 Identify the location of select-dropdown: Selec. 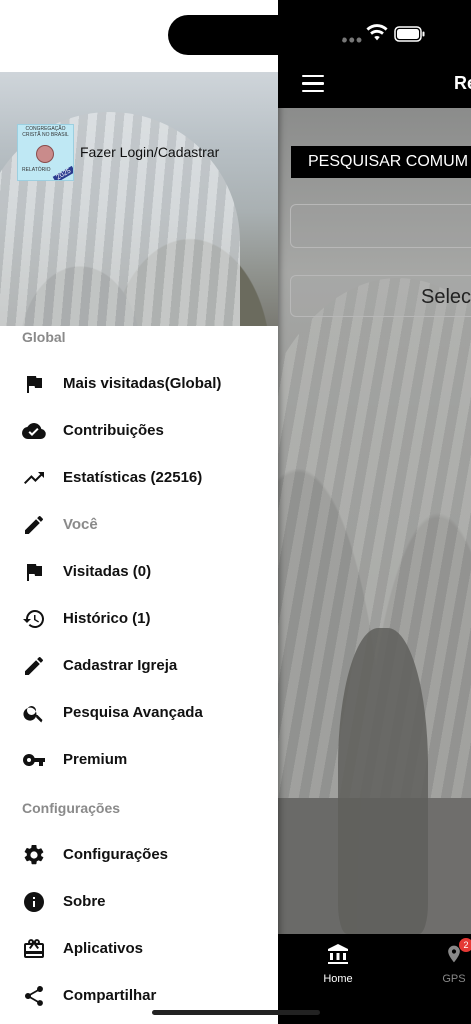
(380, 296).